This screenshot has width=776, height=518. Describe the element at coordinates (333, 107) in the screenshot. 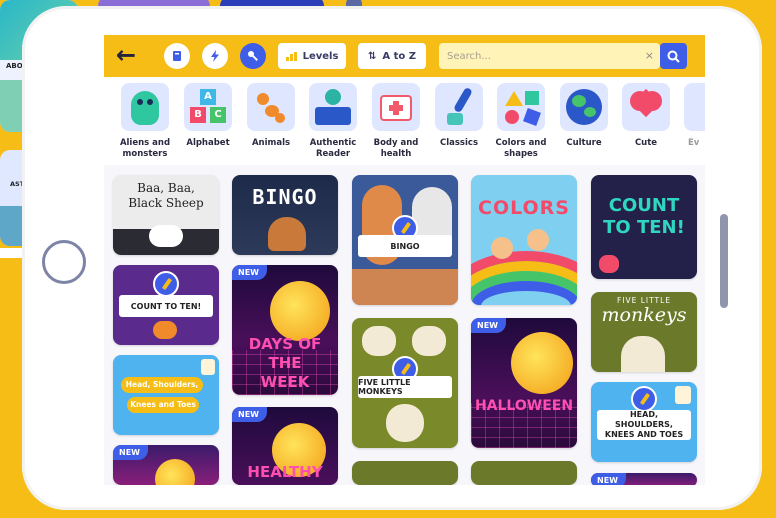

I see `reader-icon` at that location.